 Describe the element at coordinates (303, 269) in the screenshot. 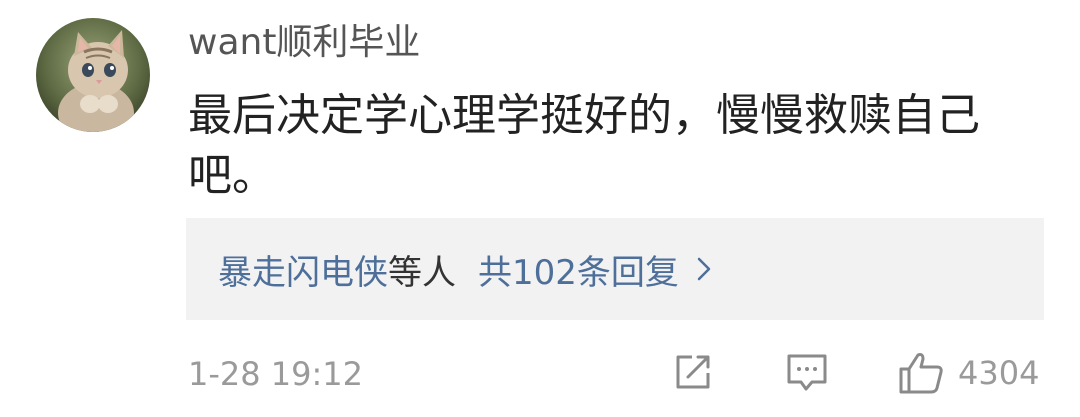

I see `replier-name: 暴走闪电侠` at that location.